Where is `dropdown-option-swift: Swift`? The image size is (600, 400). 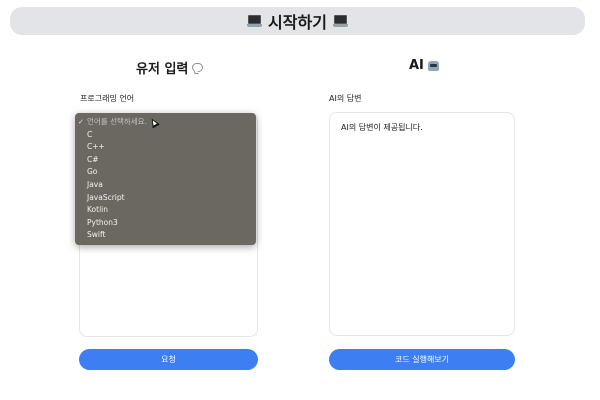 dropdown-option-swift: Swift is located at coordinates (165, 235).